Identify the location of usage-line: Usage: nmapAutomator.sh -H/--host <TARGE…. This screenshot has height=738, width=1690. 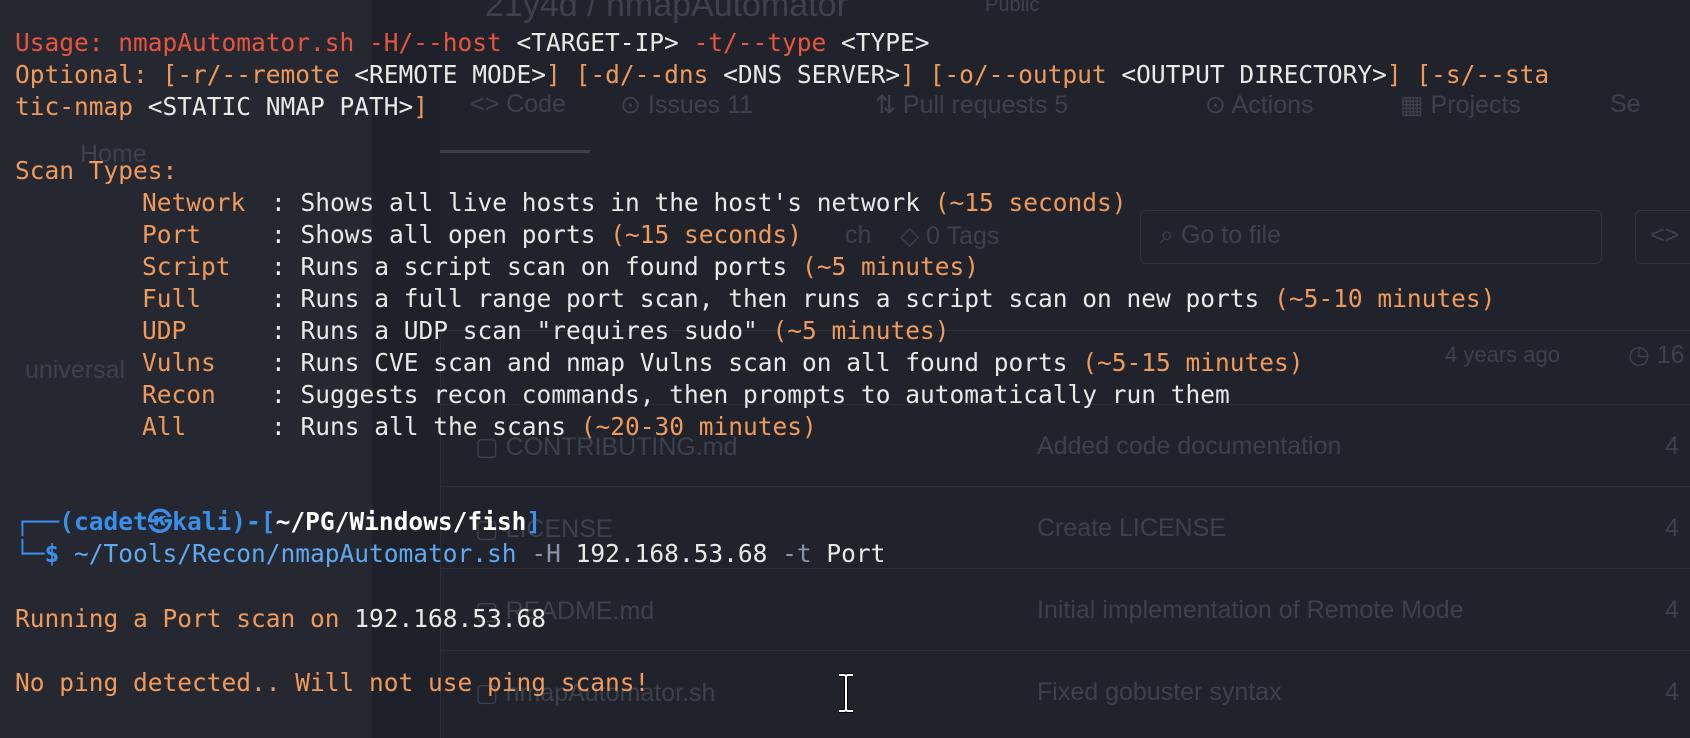
(472, 42).